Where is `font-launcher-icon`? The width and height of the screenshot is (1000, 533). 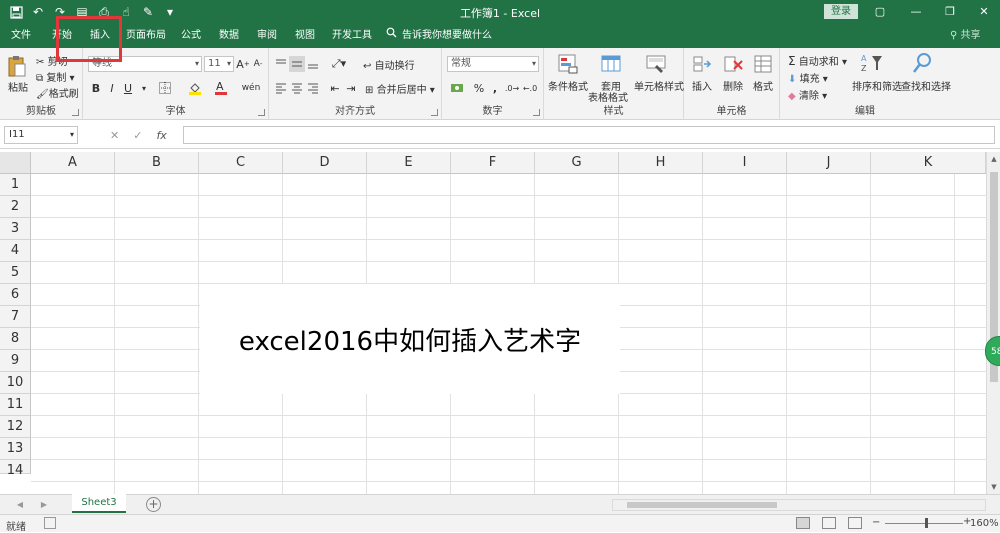 font-launcher-icon is located at coordinates (261, 112).